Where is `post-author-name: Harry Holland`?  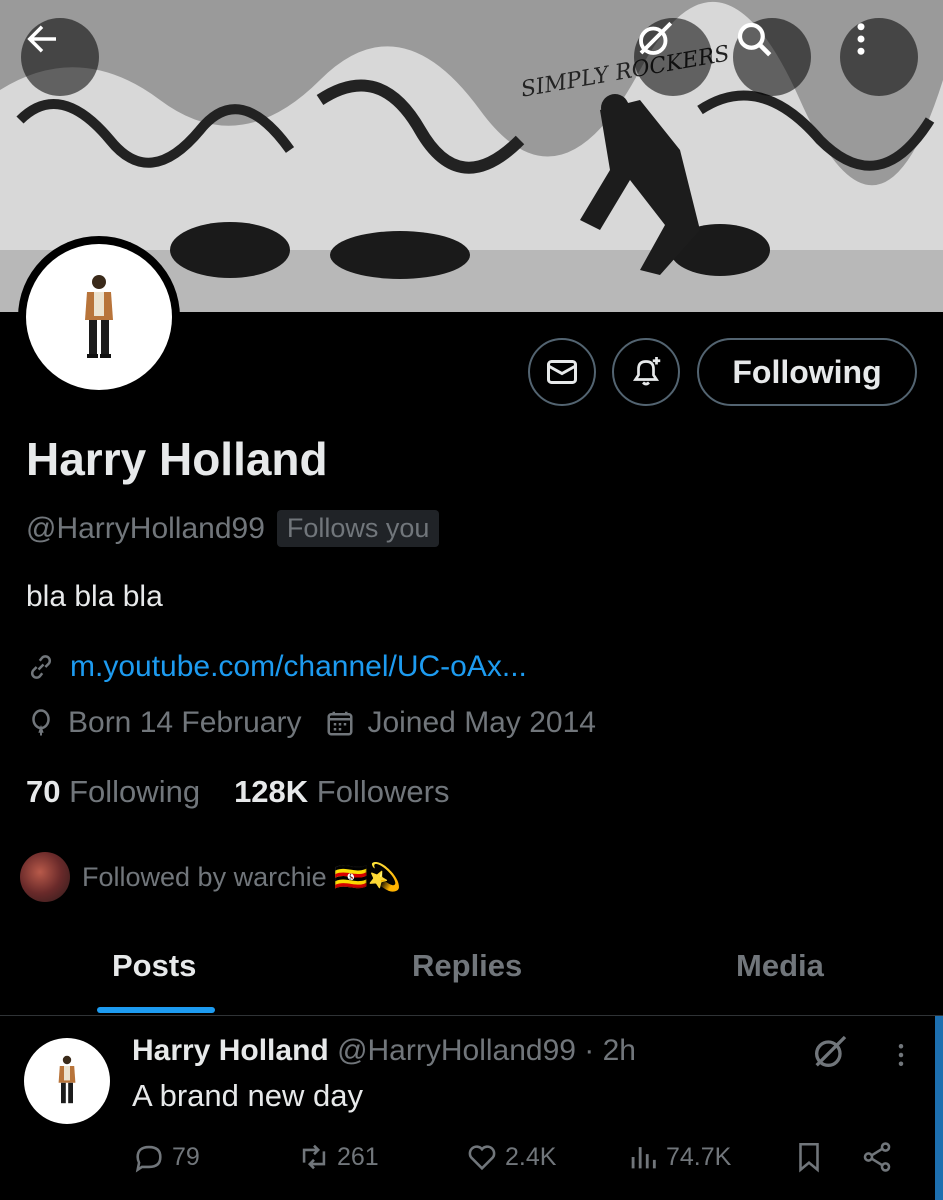
post-author-name: Harry Holland is located at coordinates (230, 1050).